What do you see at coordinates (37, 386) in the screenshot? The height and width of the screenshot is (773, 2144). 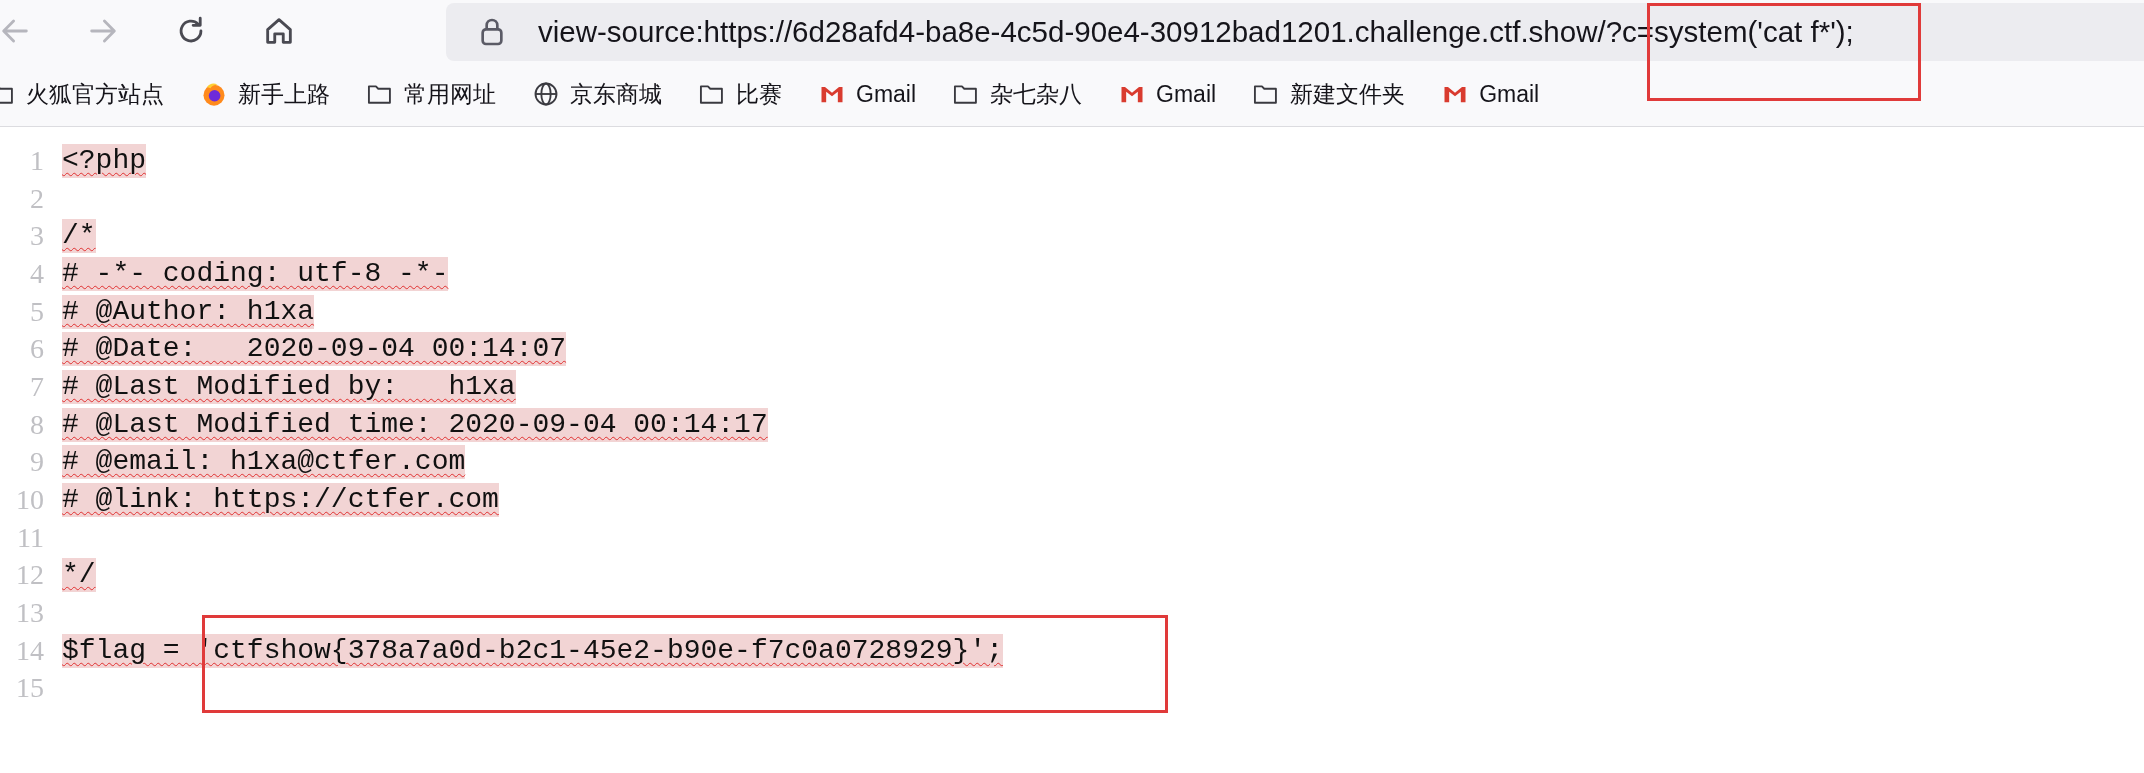 I see `line-number: 7` at bounding box center [37, 386].